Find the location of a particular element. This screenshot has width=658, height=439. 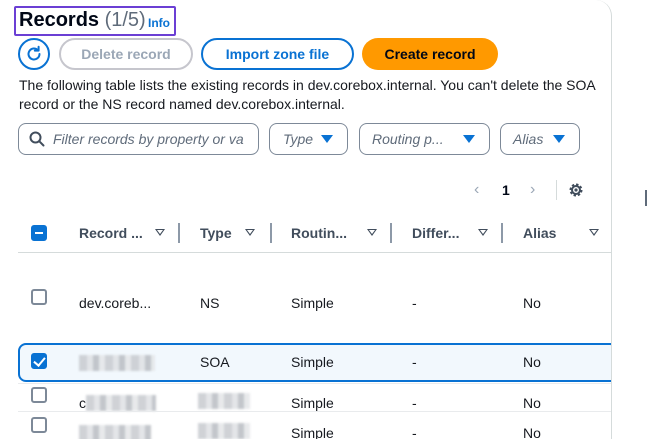

filter-placeholder: Filter records by property or va is located at coordinates (148, 139).